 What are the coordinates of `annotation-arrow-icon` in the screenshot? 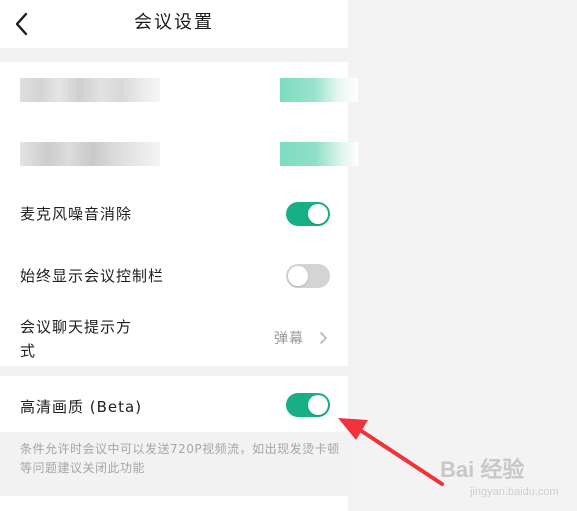 It's located at (391, 452).